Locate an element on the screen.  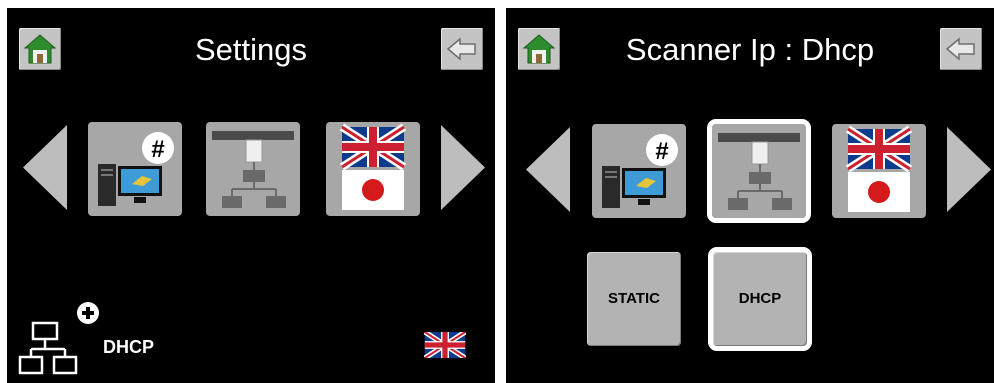
network-add-icon is located at coordinates (58, 338).